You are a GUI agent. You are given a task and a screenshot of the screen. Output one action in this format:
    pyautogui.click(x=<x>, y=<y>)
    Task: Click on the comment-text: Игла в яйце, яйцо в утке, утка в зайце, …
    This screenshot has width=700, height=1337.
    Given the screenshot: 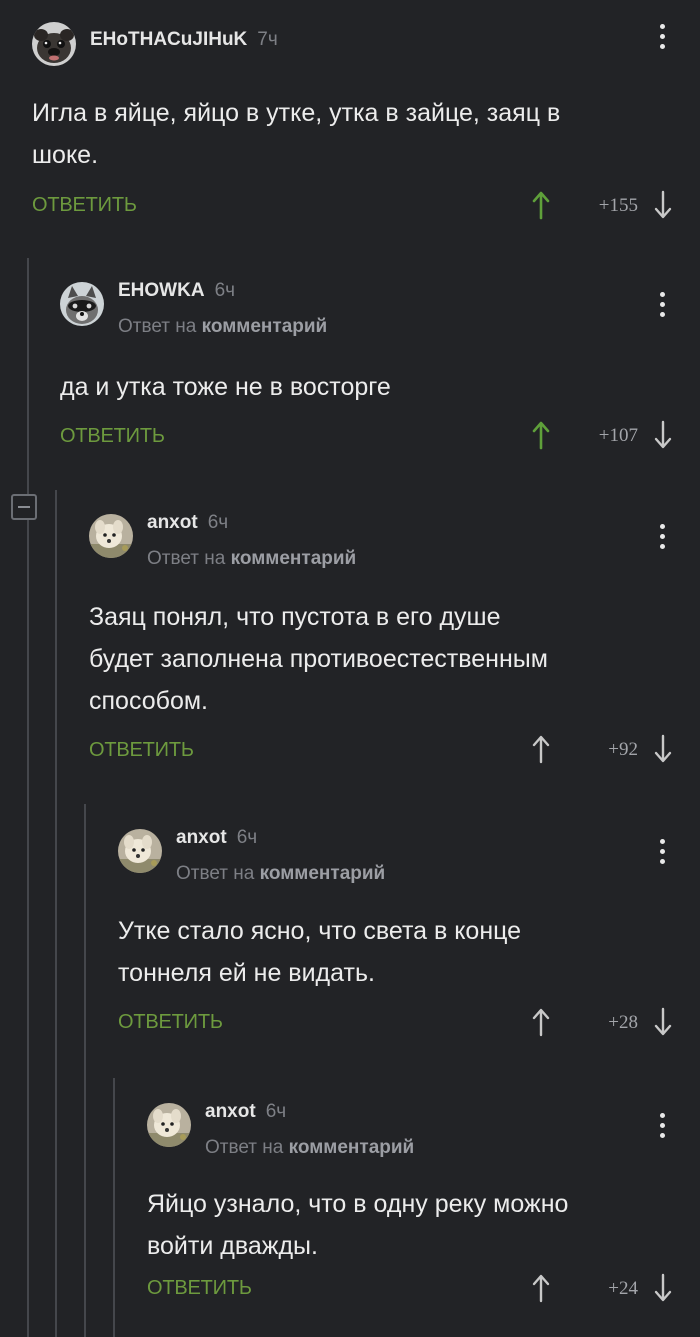 What is the action you would take?
    pyautogui.click(x=296, y=134)
    